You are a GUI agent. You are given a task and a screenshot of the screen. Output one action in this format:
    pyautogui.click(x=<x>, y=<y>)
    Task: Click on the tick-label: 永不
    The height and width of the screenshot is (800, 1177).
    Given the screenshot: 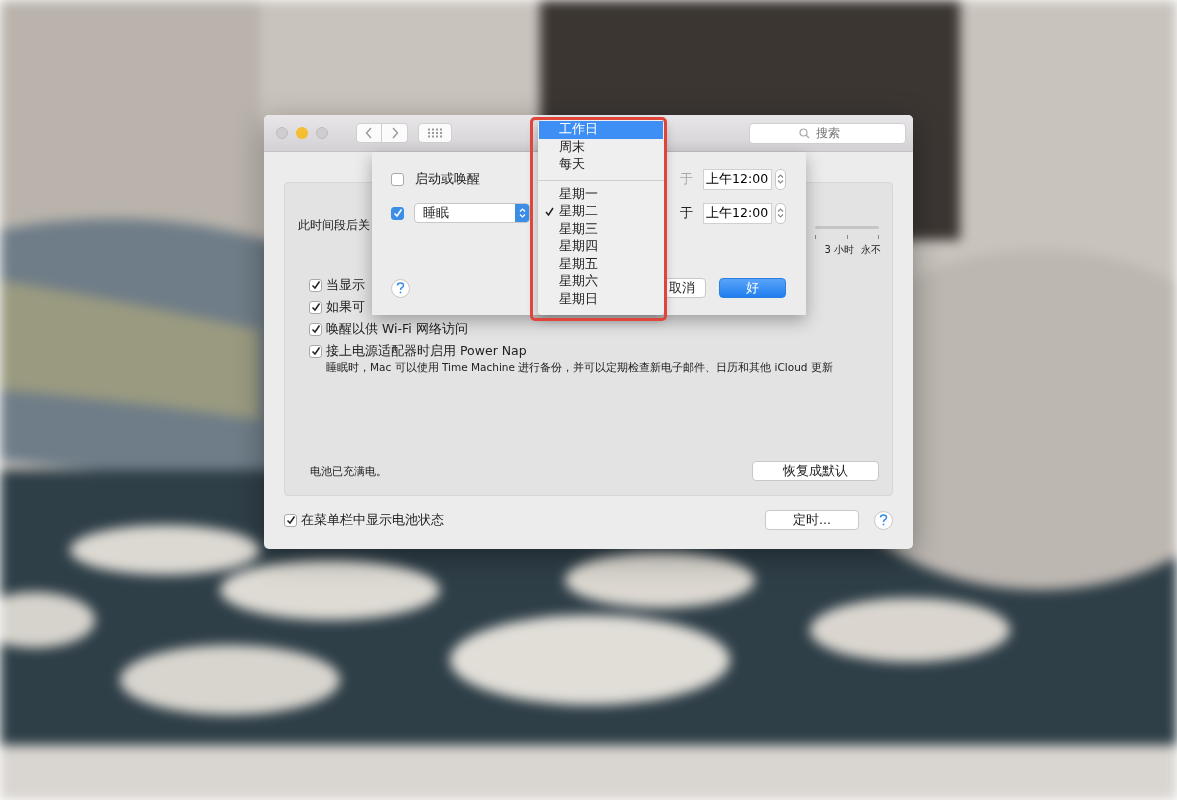 What is the action you would take?
    pyautogui.click(x=871, y=250)
    